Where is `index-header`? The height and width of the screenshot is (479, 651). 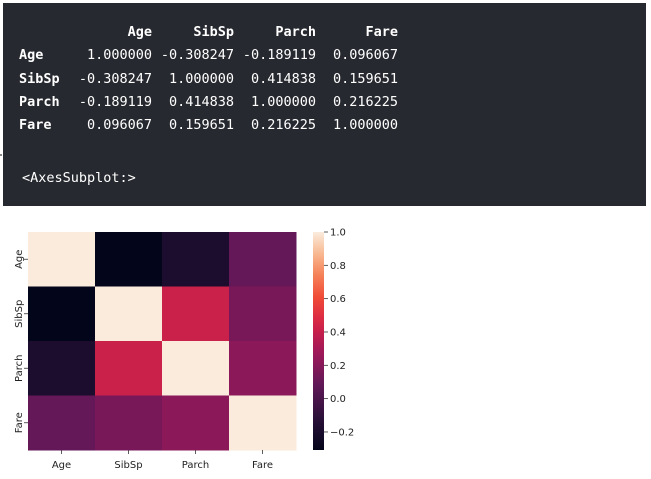
index-header is located at coordinates (44, 32).